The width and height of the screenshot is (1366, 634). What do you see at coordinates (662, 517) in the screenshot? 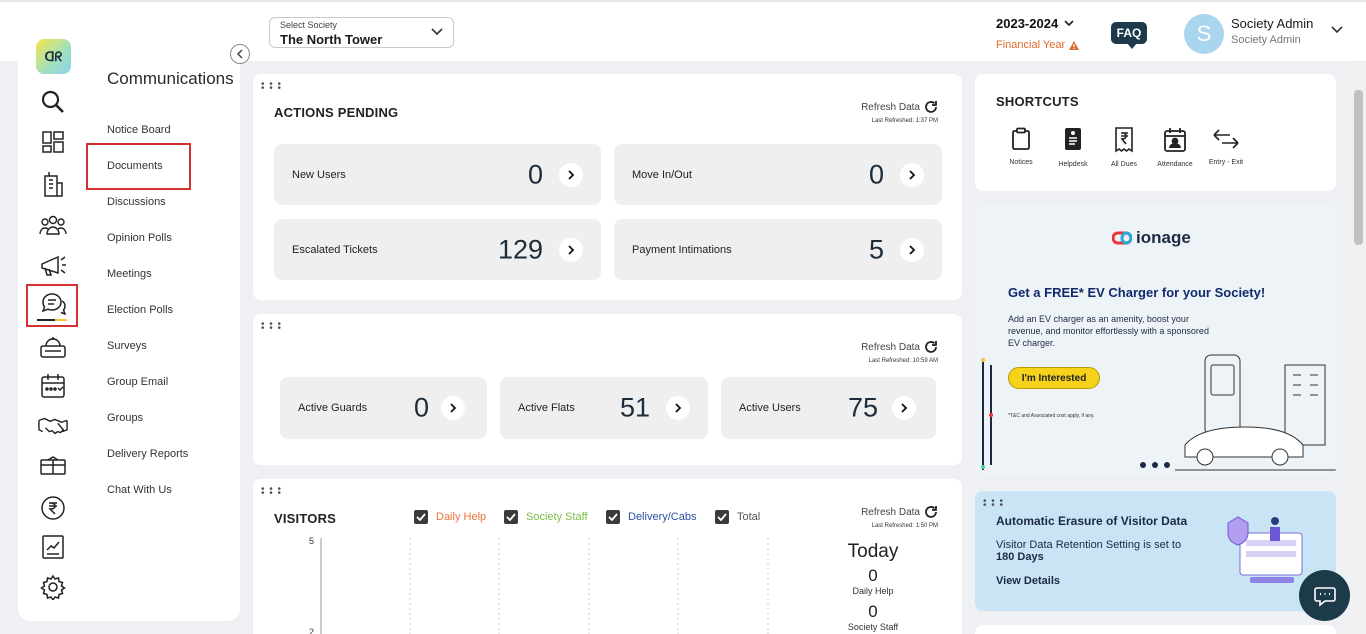
I see `legend-label: Delivery/Cabs` at bounding box center [662, 517].